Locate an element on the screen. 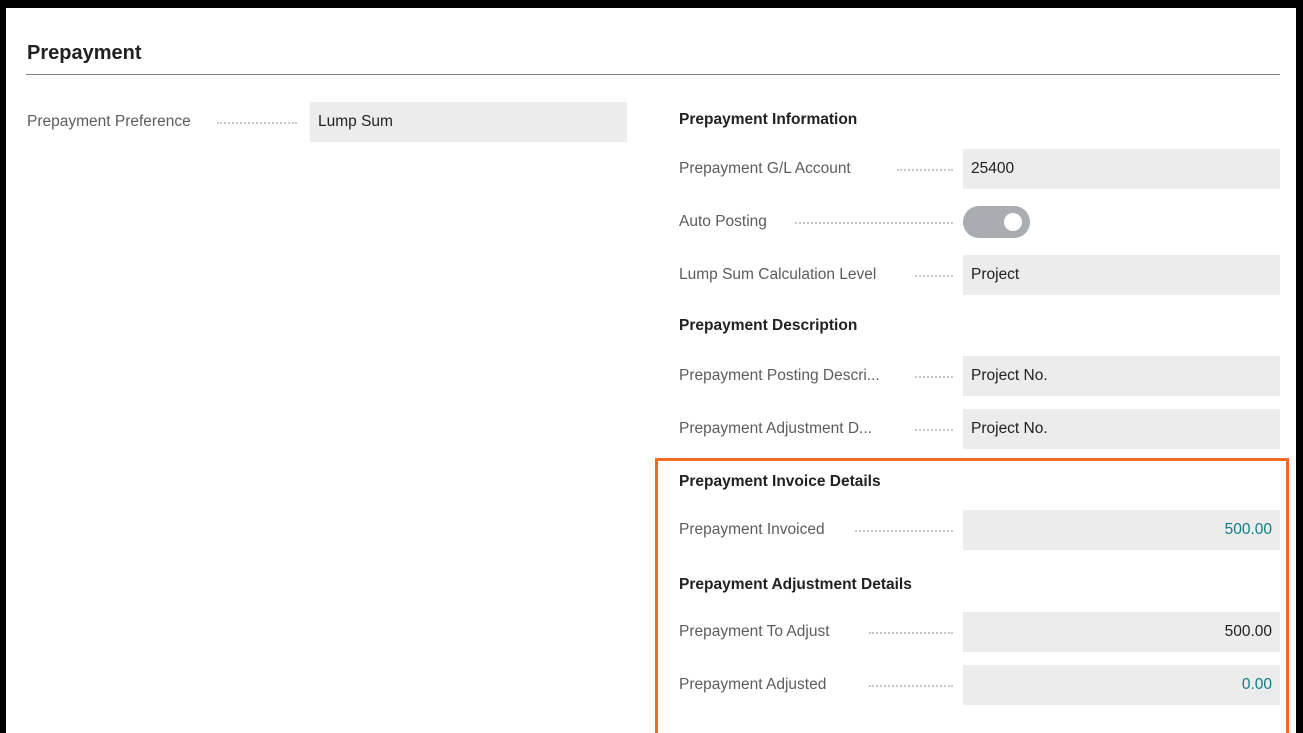 The image size is (1303, 733). prepayment-to-adjust-row: Prepayment To Adjust 500.00 is located at coordinates (979, 632).